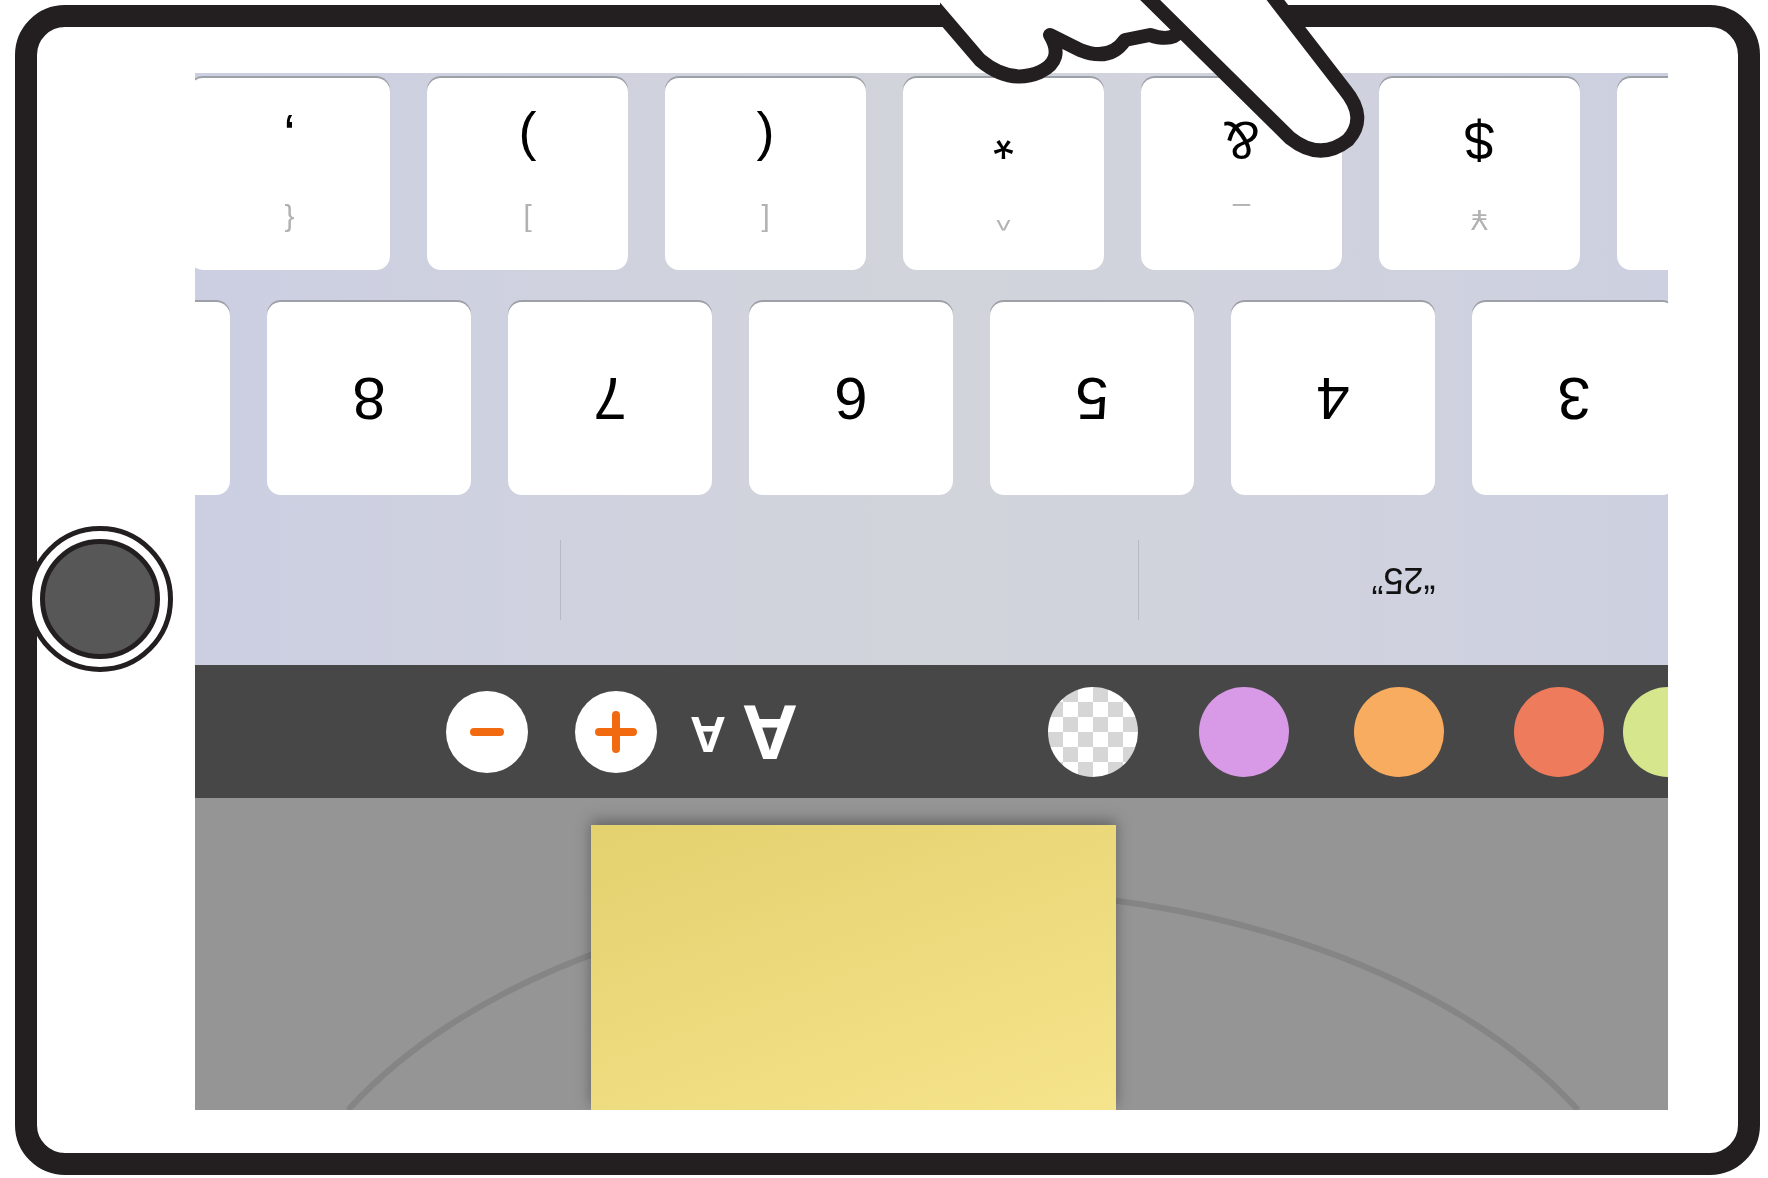 This screenshot has height=1178, width=1768. Describe the element at coordinates (1403, 580) in the screenshot. I see `suggestion: “25”` at that location.